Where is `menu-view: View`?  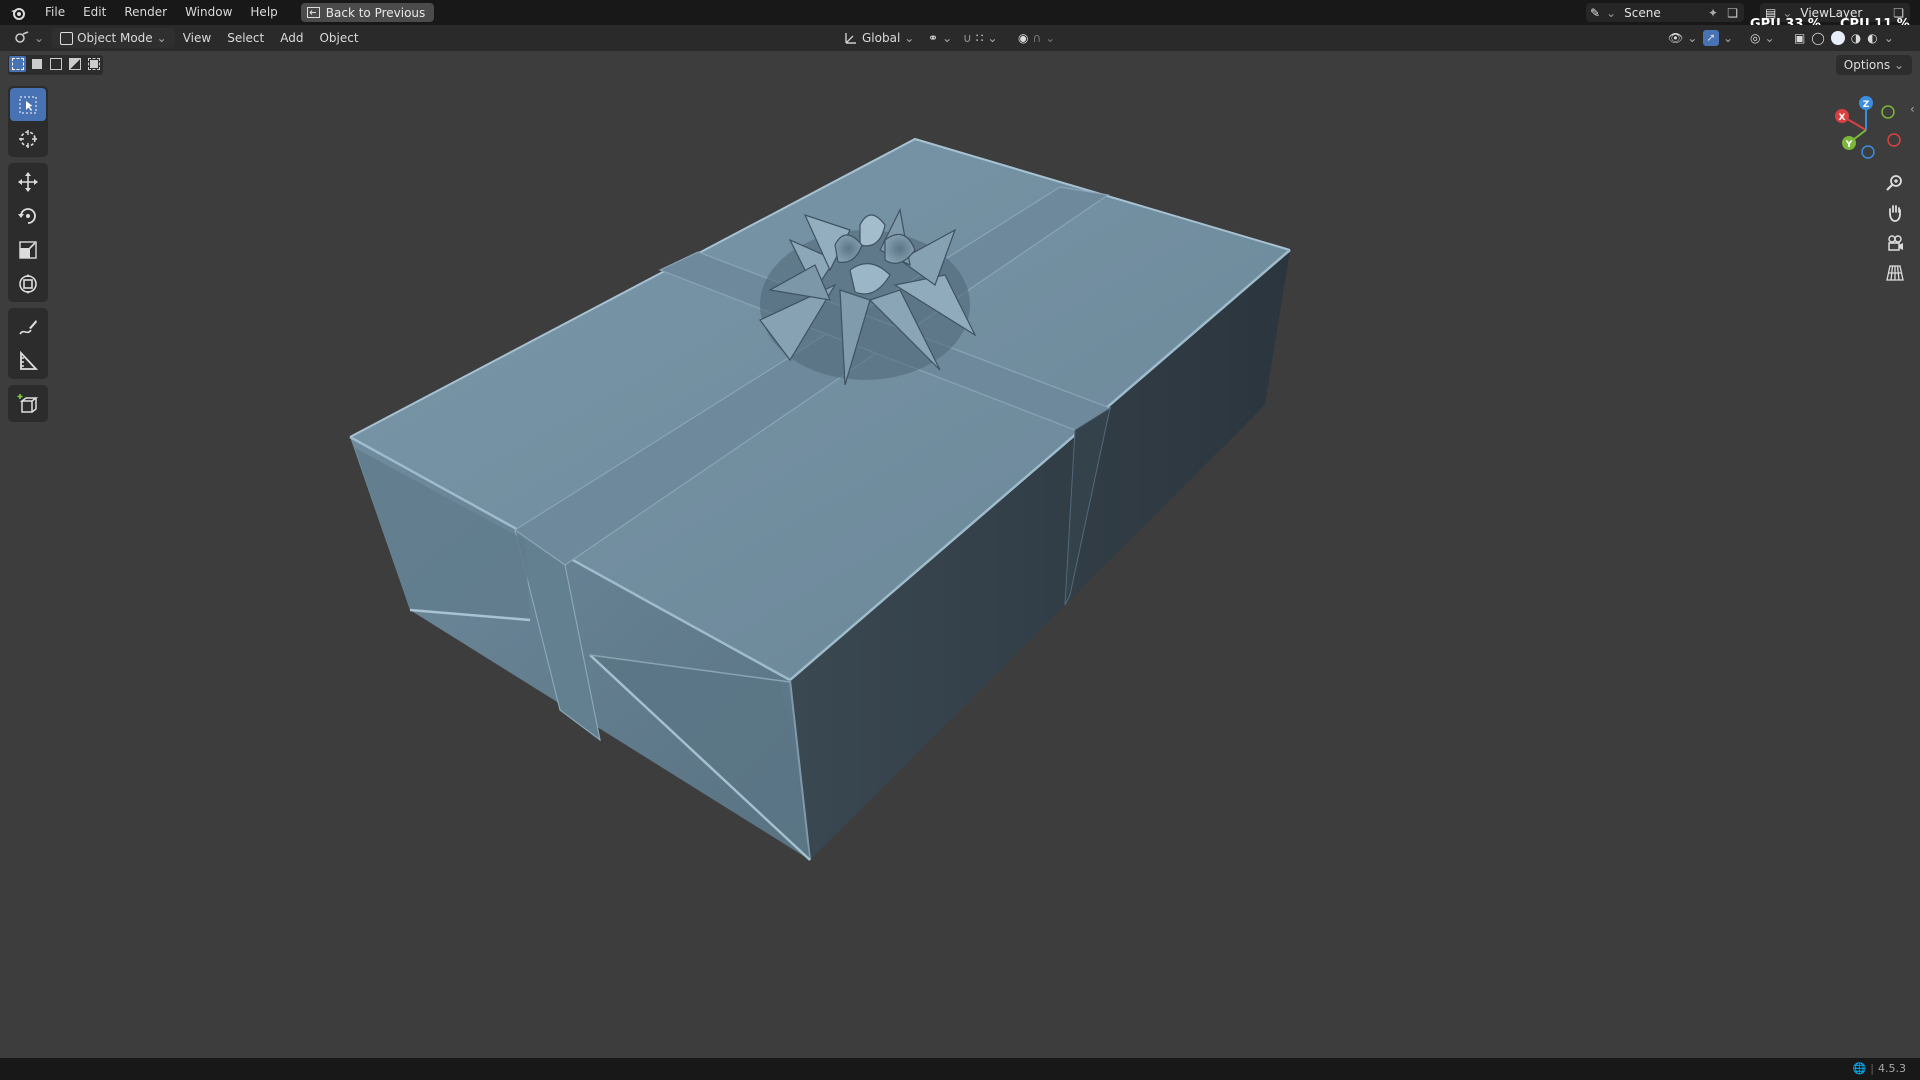 menu-view: View is located at coordinates (197, 38).